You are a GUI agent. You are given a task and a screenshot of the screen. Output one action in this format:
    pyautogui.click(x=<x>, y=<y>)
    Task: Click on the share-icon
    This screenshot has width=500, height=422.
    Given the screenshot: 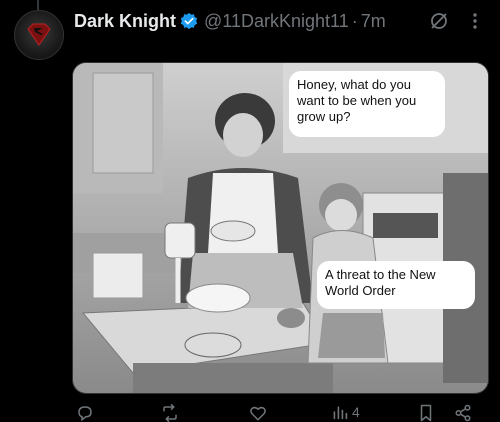 What is the action you would take?
    pyautogui.click(x=463, y=413)
    